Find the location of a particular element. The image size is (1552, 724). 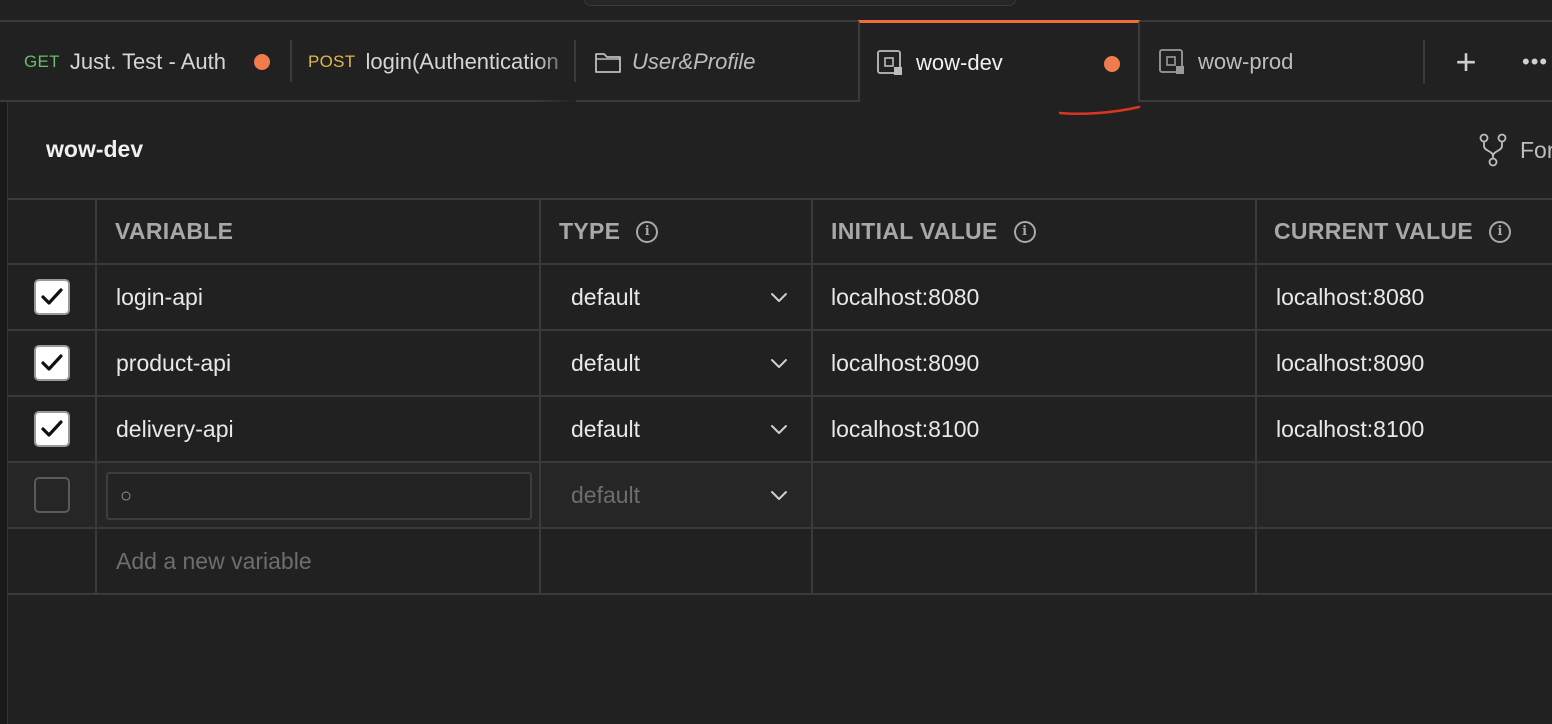

method-badge: POST is located at coordinates (332, 61).